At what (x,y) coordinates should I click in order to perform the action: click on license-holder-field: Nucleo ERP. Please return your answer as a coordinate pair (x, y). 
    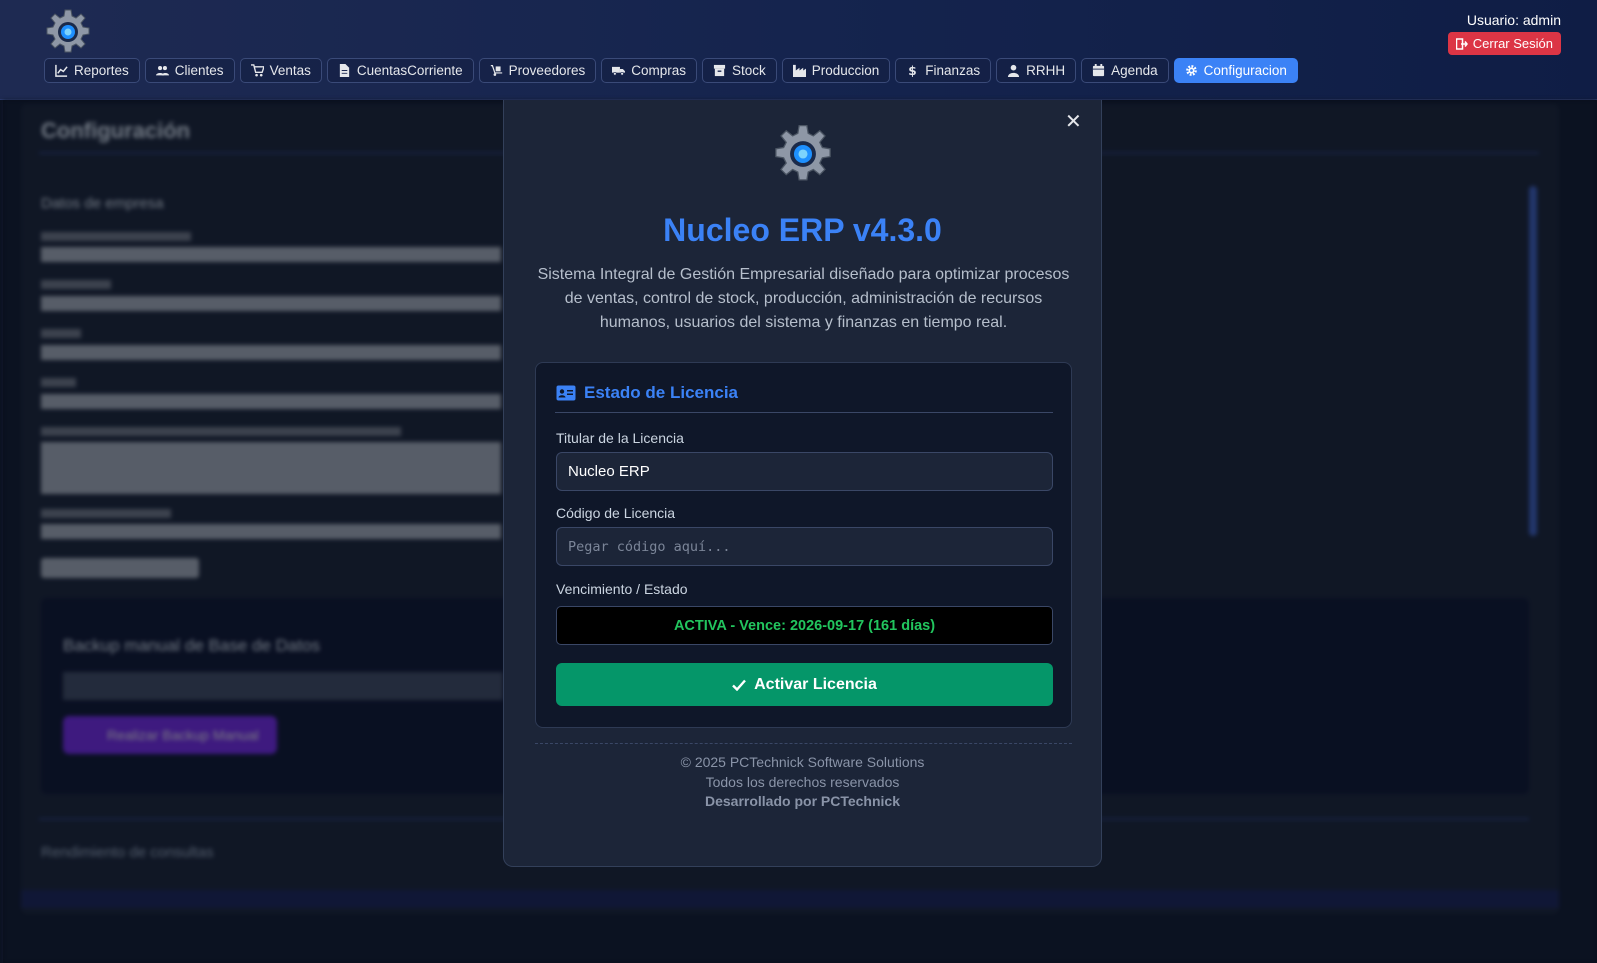
    Looking at the image, I should click on (804, 471).